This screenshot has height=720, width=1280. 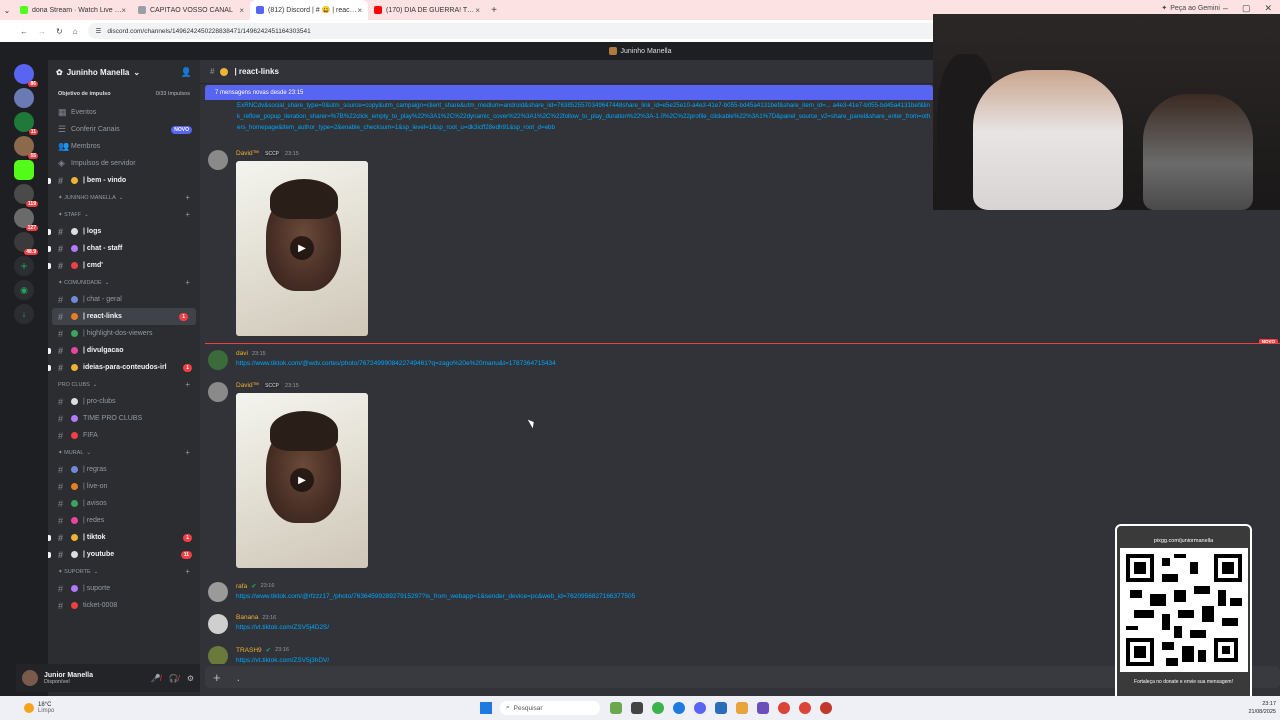 I want to click on channel-category: ✦ COMUNIDADE ⌄ +, so click(x=124, y=282).